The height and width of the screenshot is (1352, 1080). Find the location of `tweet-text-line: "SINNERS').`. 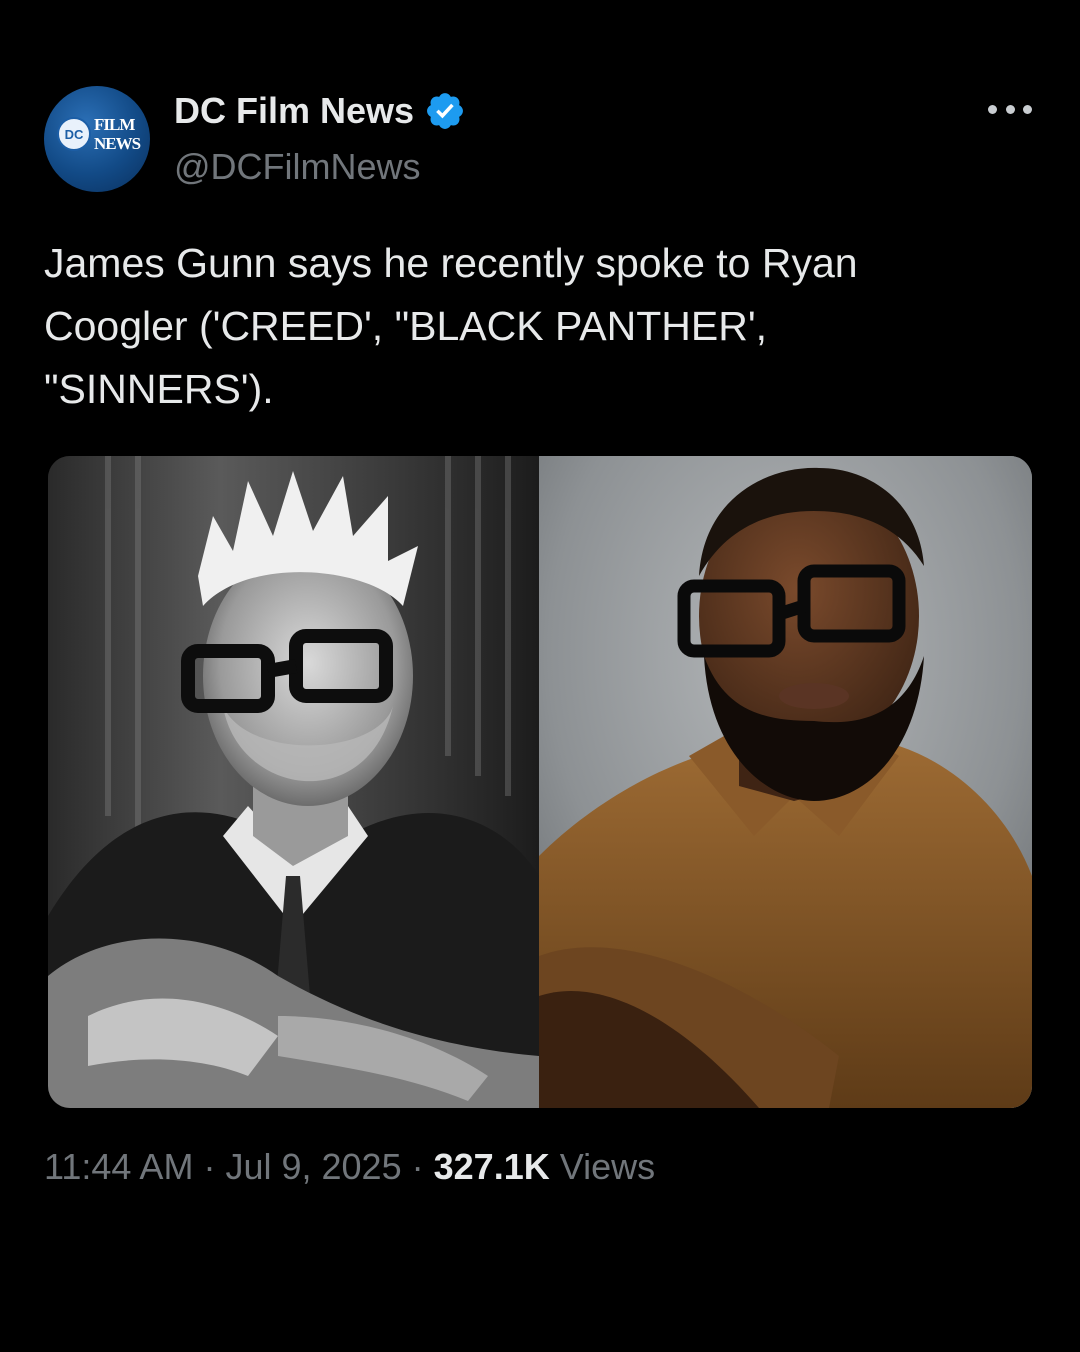

tweet-text-line: "SINNERS'). is located at coordinates (159, 389).